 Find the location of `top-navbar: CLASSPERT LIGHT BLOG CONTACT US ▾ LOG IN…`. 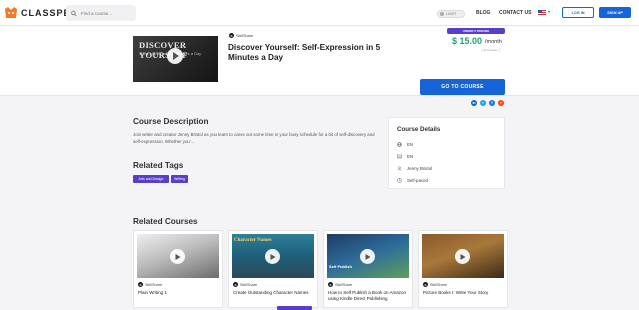

top-navbar: CLASSPERT LIGHT BLOG CONTACT US ▾ LOG IN… is located at coordinates (319, 13).